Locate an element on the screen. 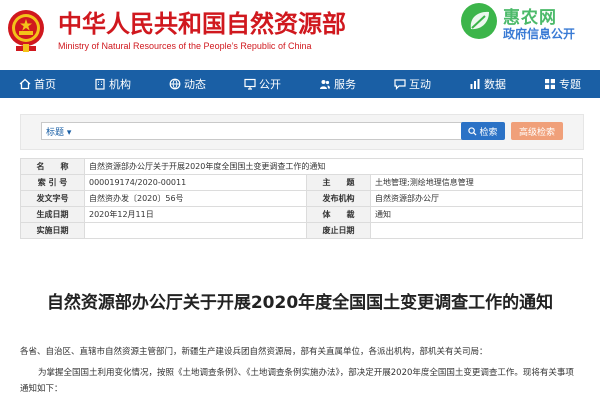 This screenshot has height=400, width=600. table-row: 发文字号 自然资办发〔2020〕56号 发布机构 自然资源部办公厅 is located at coordinates (301, 198).